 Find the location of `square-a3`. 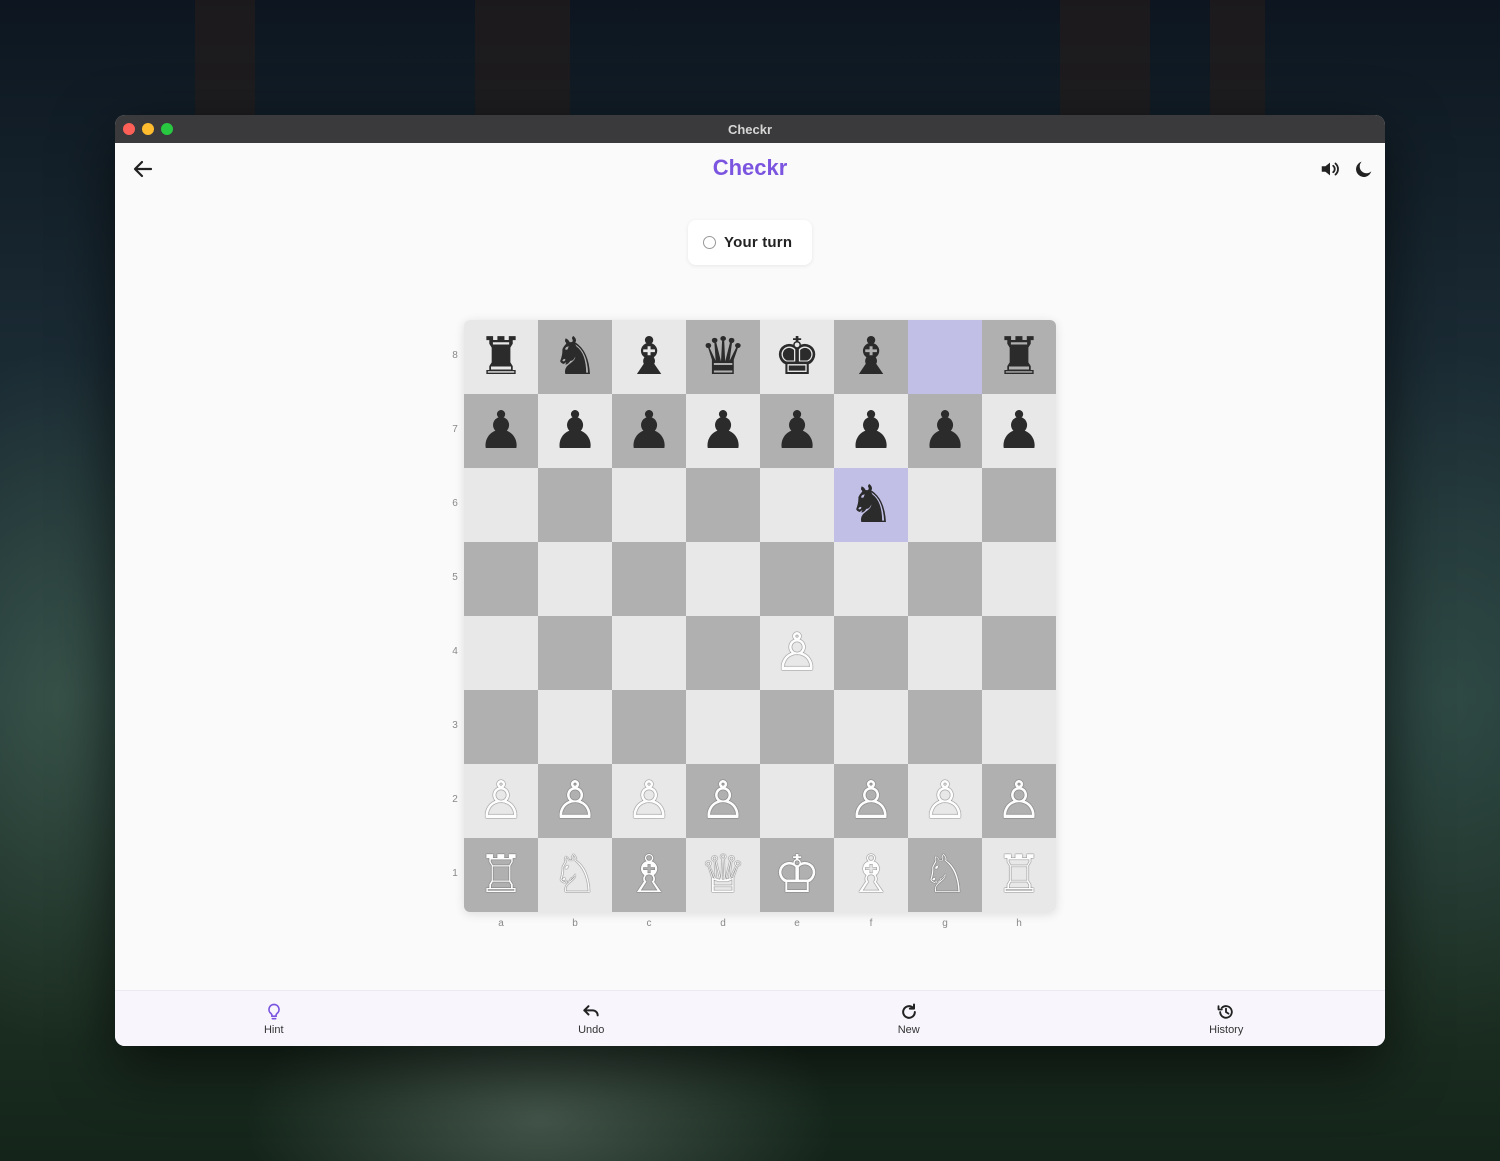

square-a3 is located at coordinates (501, 727).